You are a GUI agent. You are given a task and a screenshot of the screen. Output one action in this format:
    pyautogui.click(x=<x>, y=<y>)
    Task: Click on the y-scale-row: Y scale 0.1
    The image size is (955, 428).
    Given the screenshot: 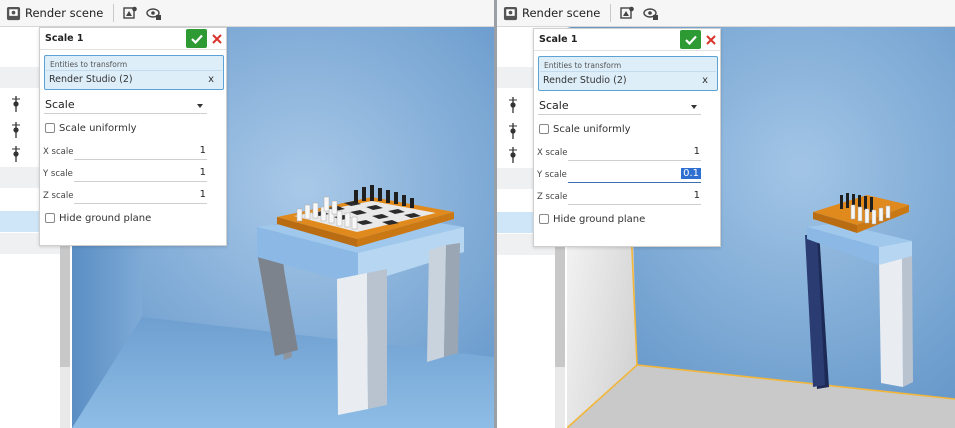 What is the action you would take?
    pyautogui.click(x=619, y=175)
    